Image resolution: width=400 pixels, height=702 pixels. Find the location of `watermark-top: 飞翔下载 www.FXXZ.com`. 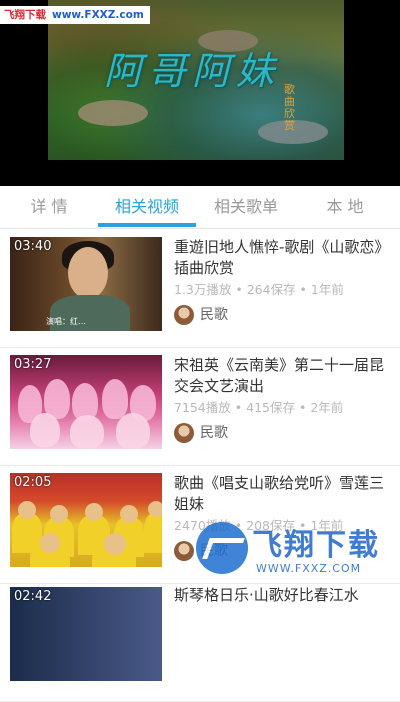

watermark-top: 飞翔下载 www.FXXZ.com is located at coordinates (75, 15).